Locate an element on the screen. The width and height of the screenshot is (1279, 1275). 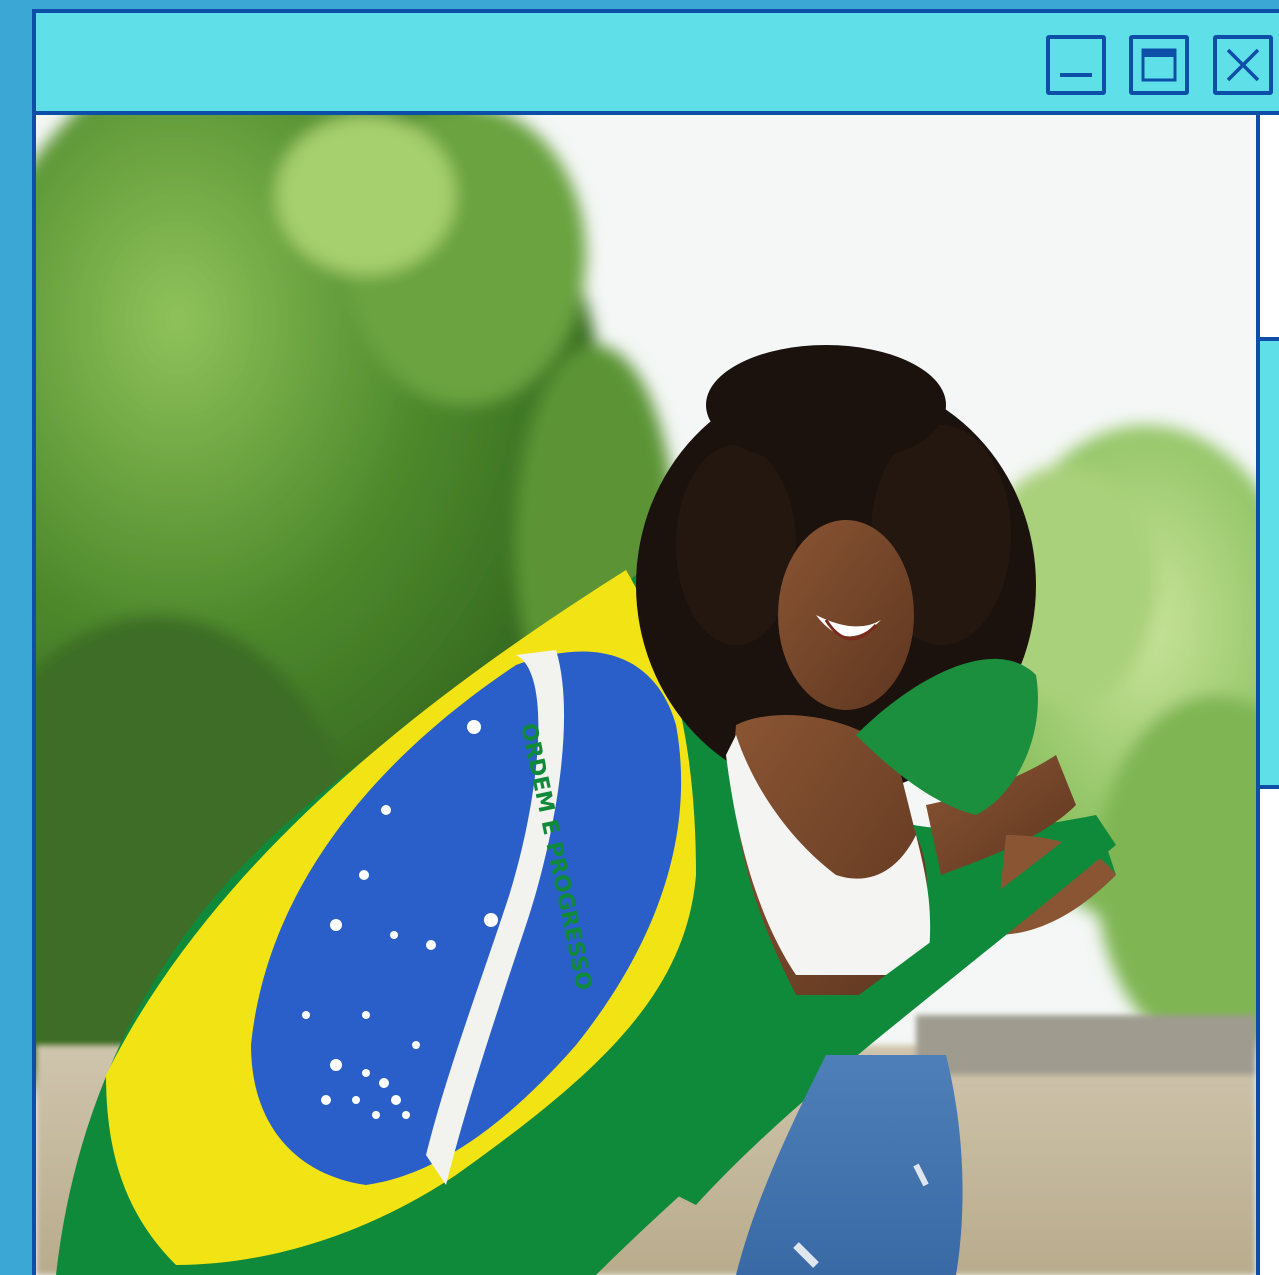
close-button is located at coordinates (1243, 65).